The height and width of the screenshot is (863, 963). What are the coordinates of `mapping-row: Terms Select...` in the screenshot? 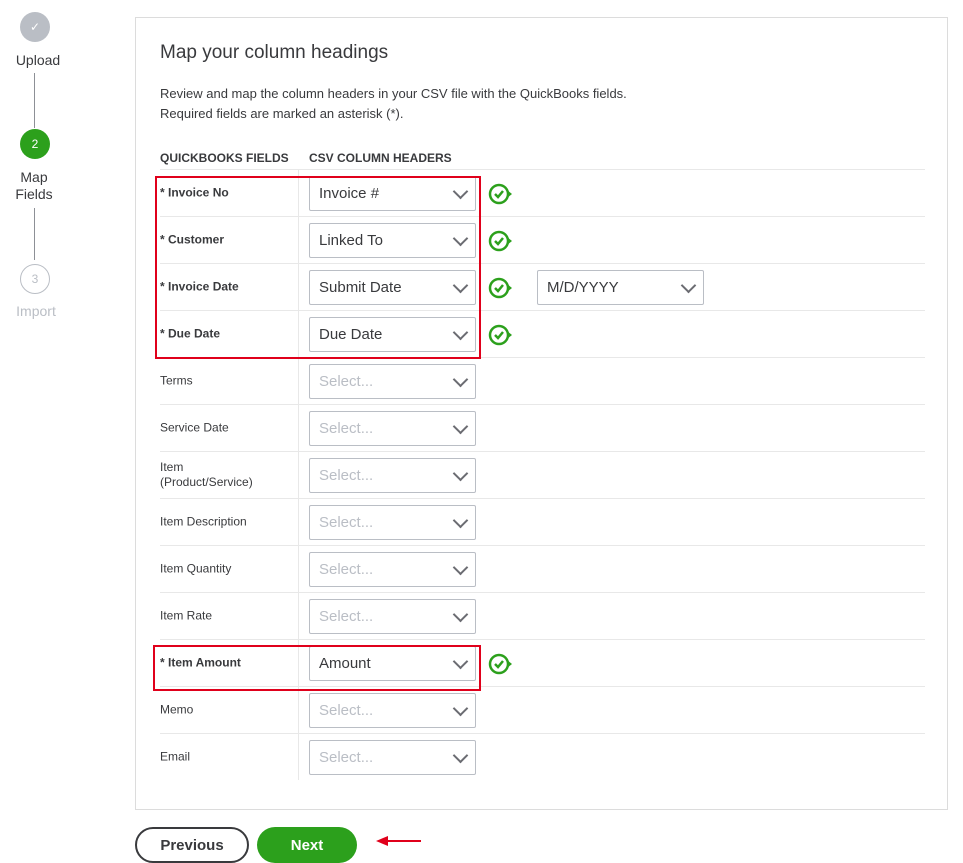 It's located at (542, 380).